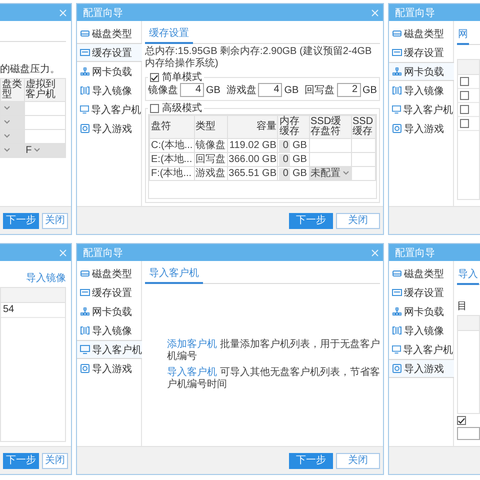  Describe the element at coordinates (109, 349) in the screenshot. I see `sidebar-item: 导入客户机` at that location.